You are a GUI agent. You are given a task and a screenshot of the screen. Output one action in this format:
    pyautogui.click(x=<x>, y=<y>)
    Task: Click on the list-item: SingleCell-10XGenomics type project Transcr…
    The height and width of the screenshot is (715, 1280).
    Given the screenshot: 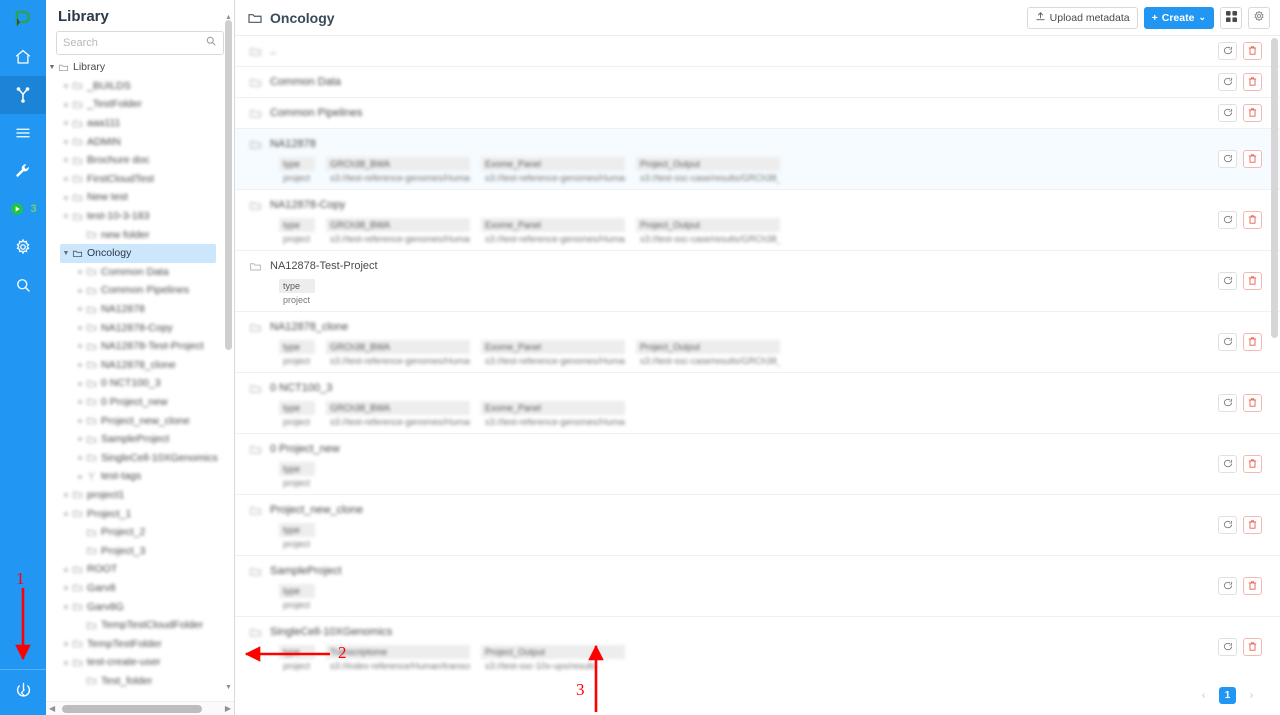 What is the action you would take?
    pyautogui.click(x=757, y=646)
    